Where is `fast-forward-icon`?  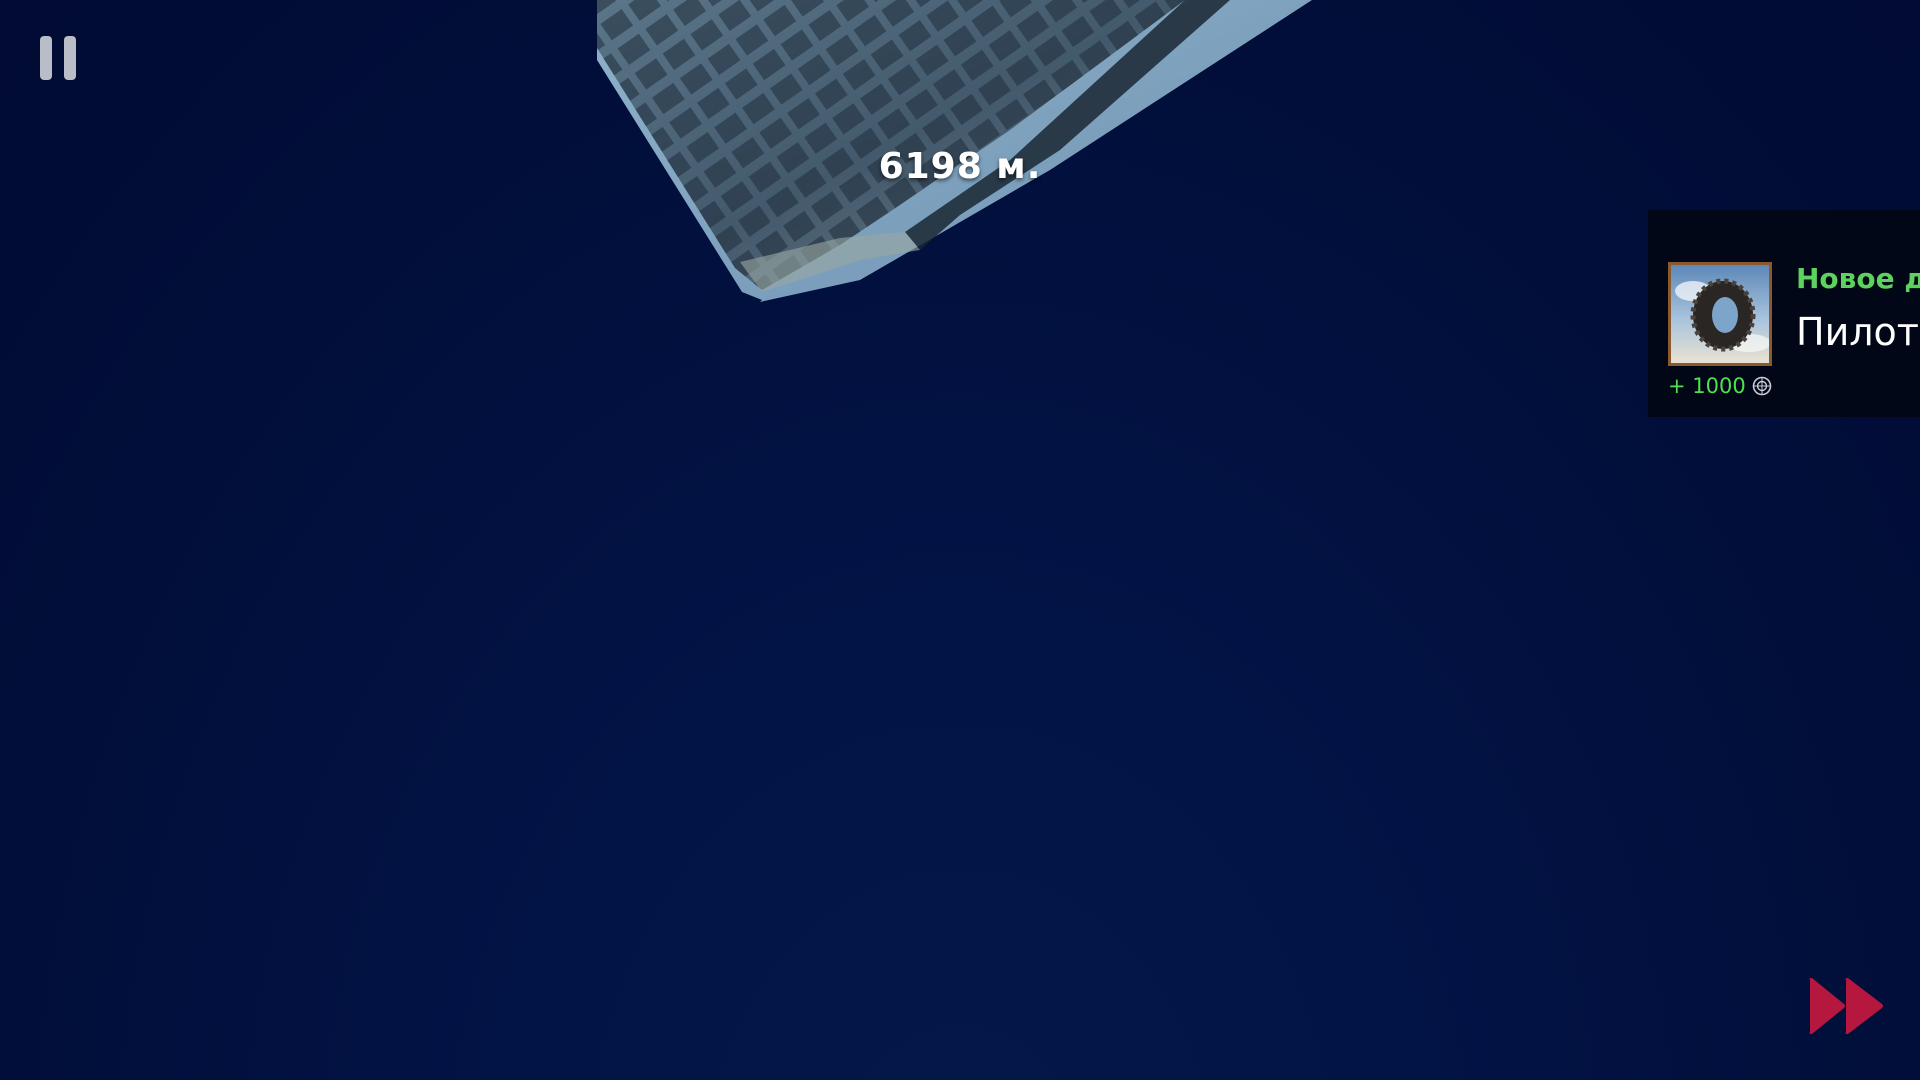
fast-forward-icon is located at coordinates (1846, 1006).